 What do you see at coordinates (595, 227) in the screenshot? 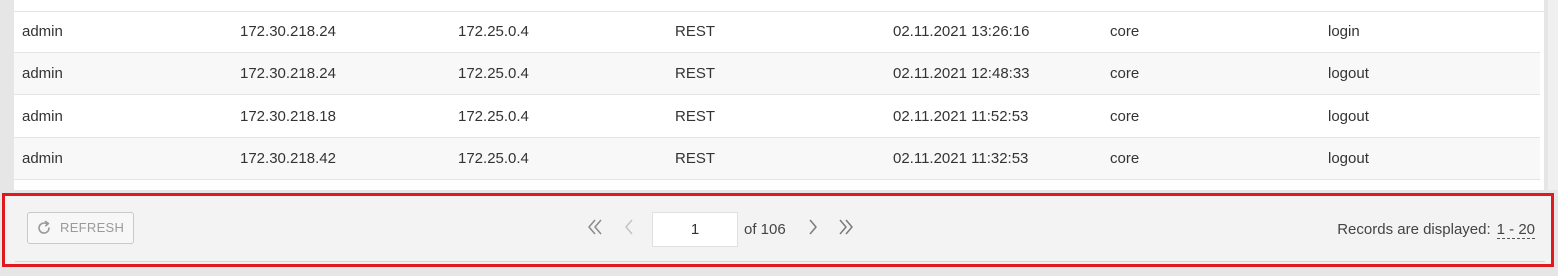
I see `double-chevron-left-icon` at bounding box center [595, 227].